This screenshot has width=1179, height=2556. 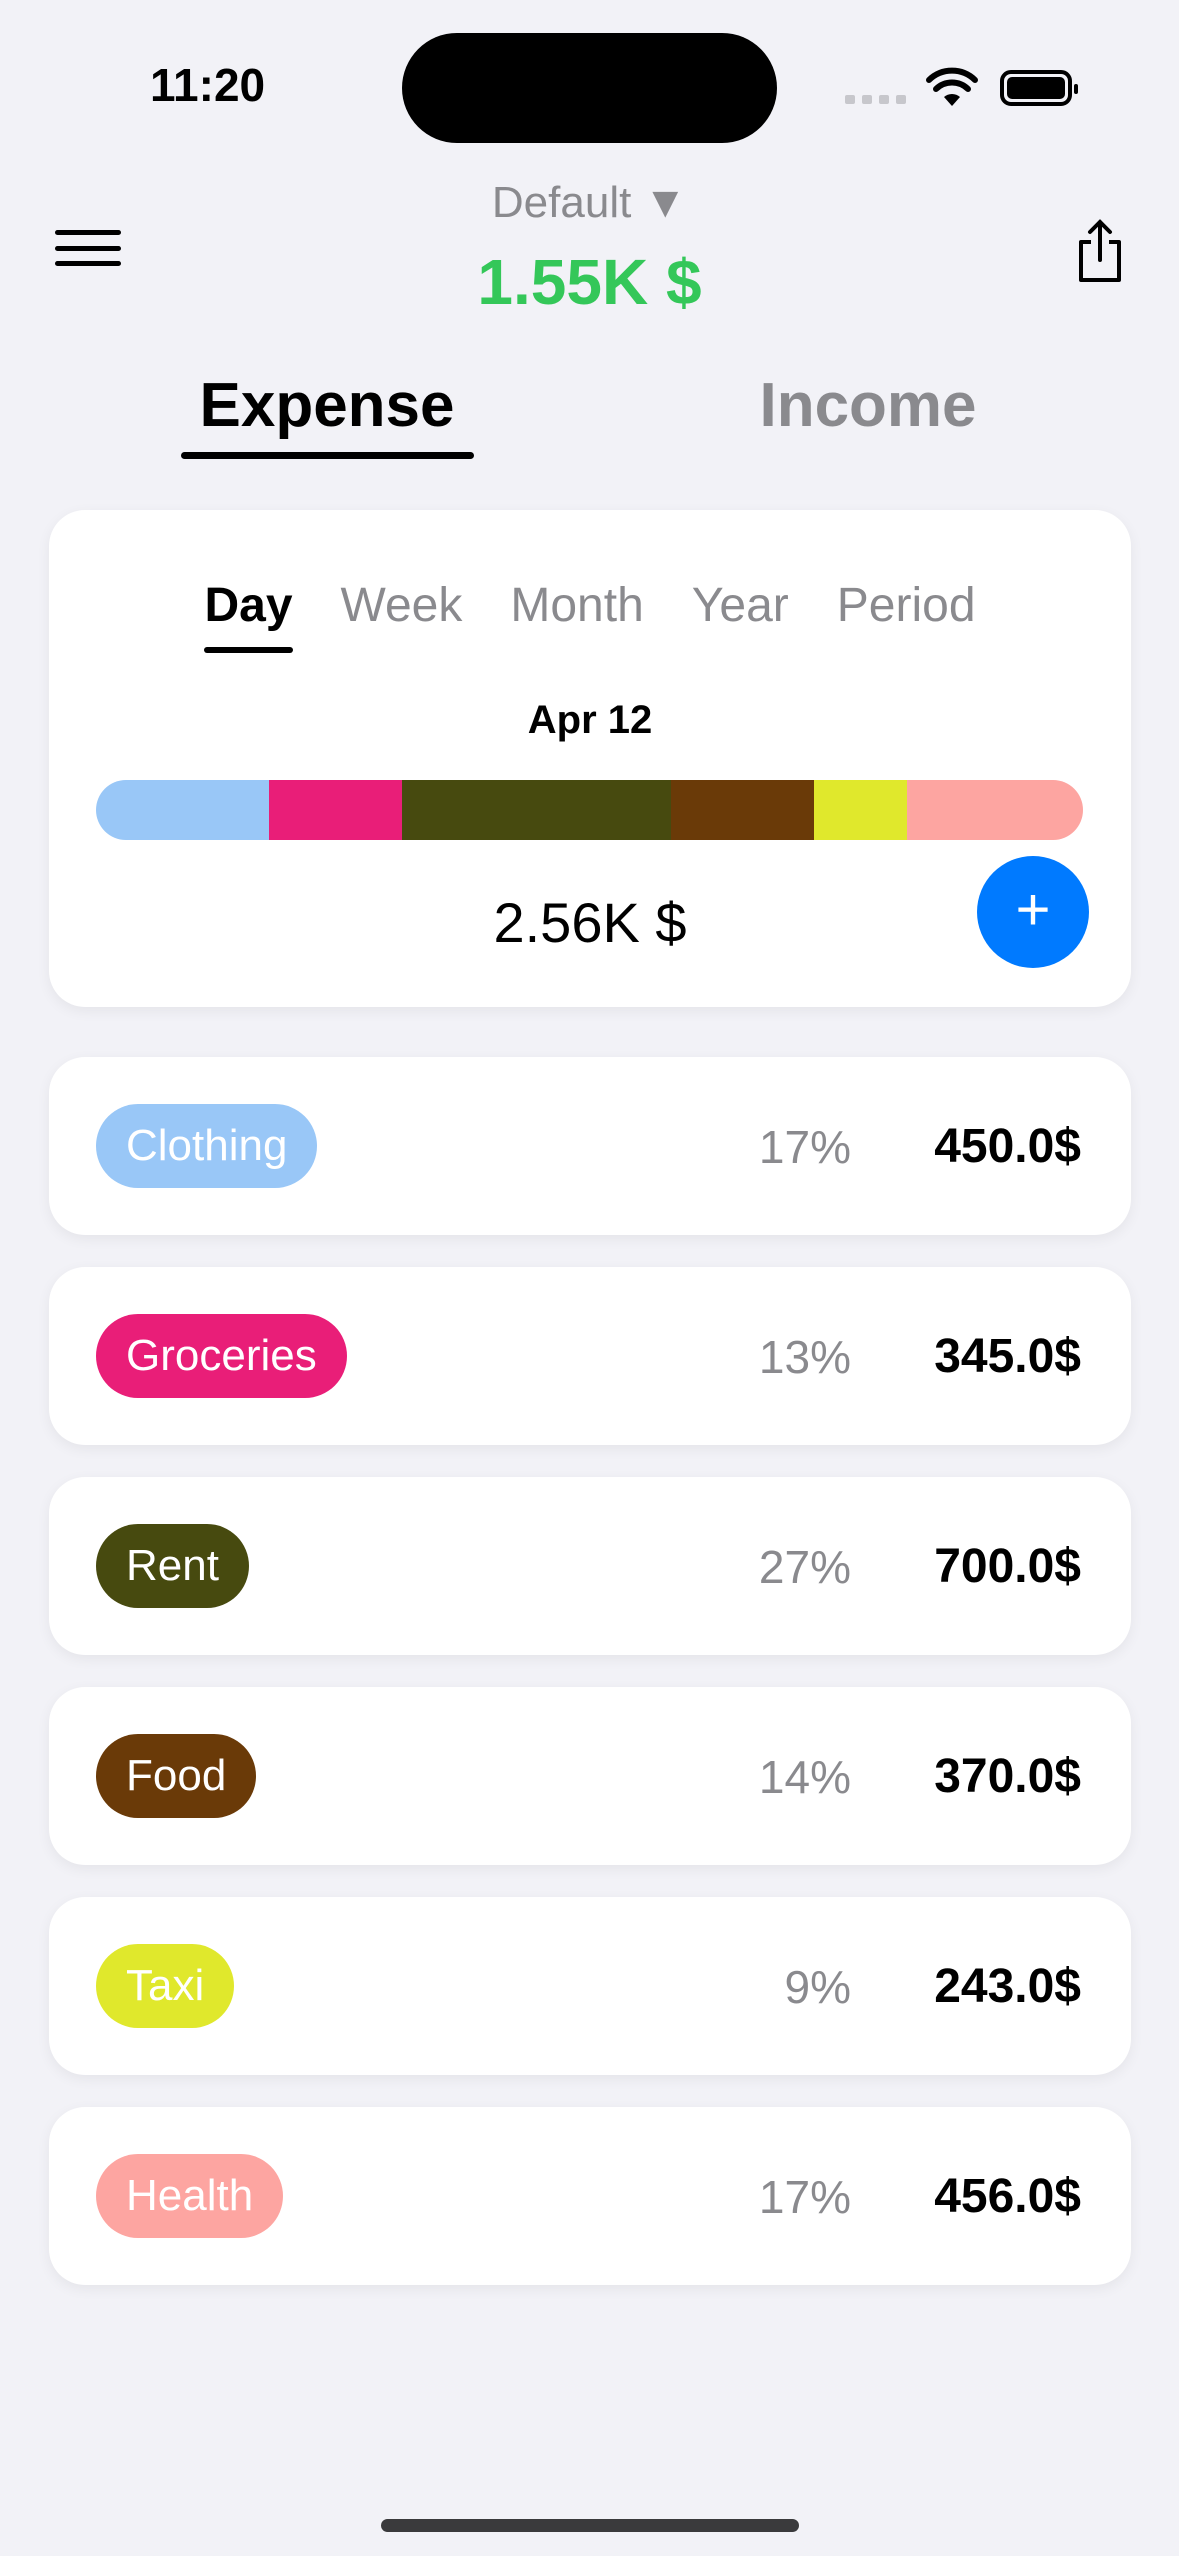 I want to click on period-tab-day: Day, so click(x=248, y=615).